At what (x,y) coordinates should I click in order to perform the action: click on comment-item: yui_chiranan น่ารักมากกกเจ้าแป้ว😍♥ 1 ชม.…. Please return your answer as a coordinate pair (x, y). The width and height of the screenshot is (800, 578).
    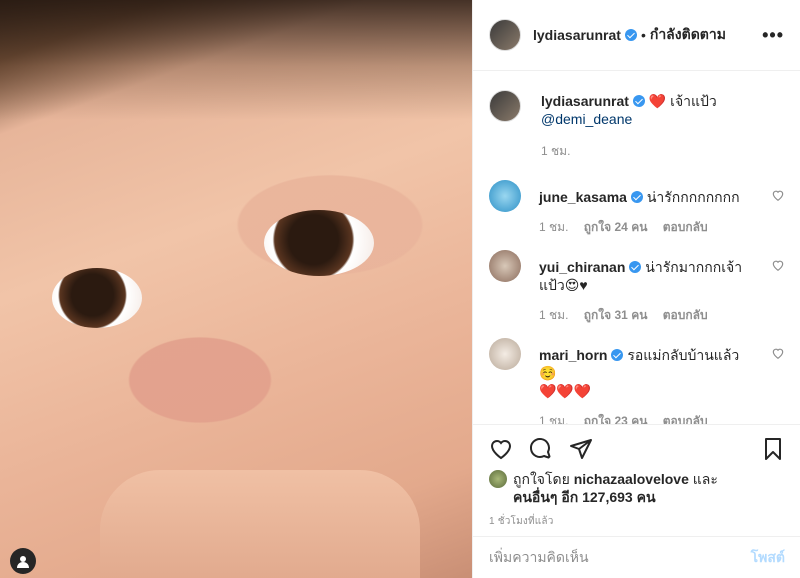
    Looking at the image, I should click on (637, 294).